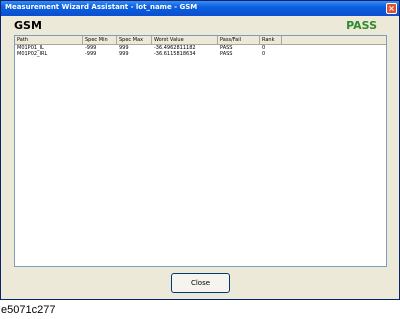 Image resolution: width=400 pixels, height=319 pixels. What do you see at coordinates (32, 54) in the screenshot?
I see `cell-path: M01P02_IRL` at bounding box center [32, 54].